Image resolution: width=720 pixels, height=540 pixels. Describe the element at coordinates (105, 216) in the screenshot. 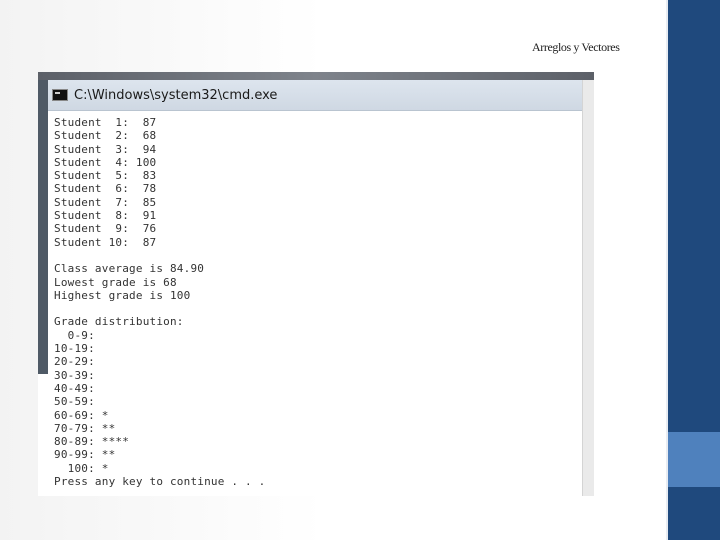

I see `console-line: Student 8: 91` at that location.